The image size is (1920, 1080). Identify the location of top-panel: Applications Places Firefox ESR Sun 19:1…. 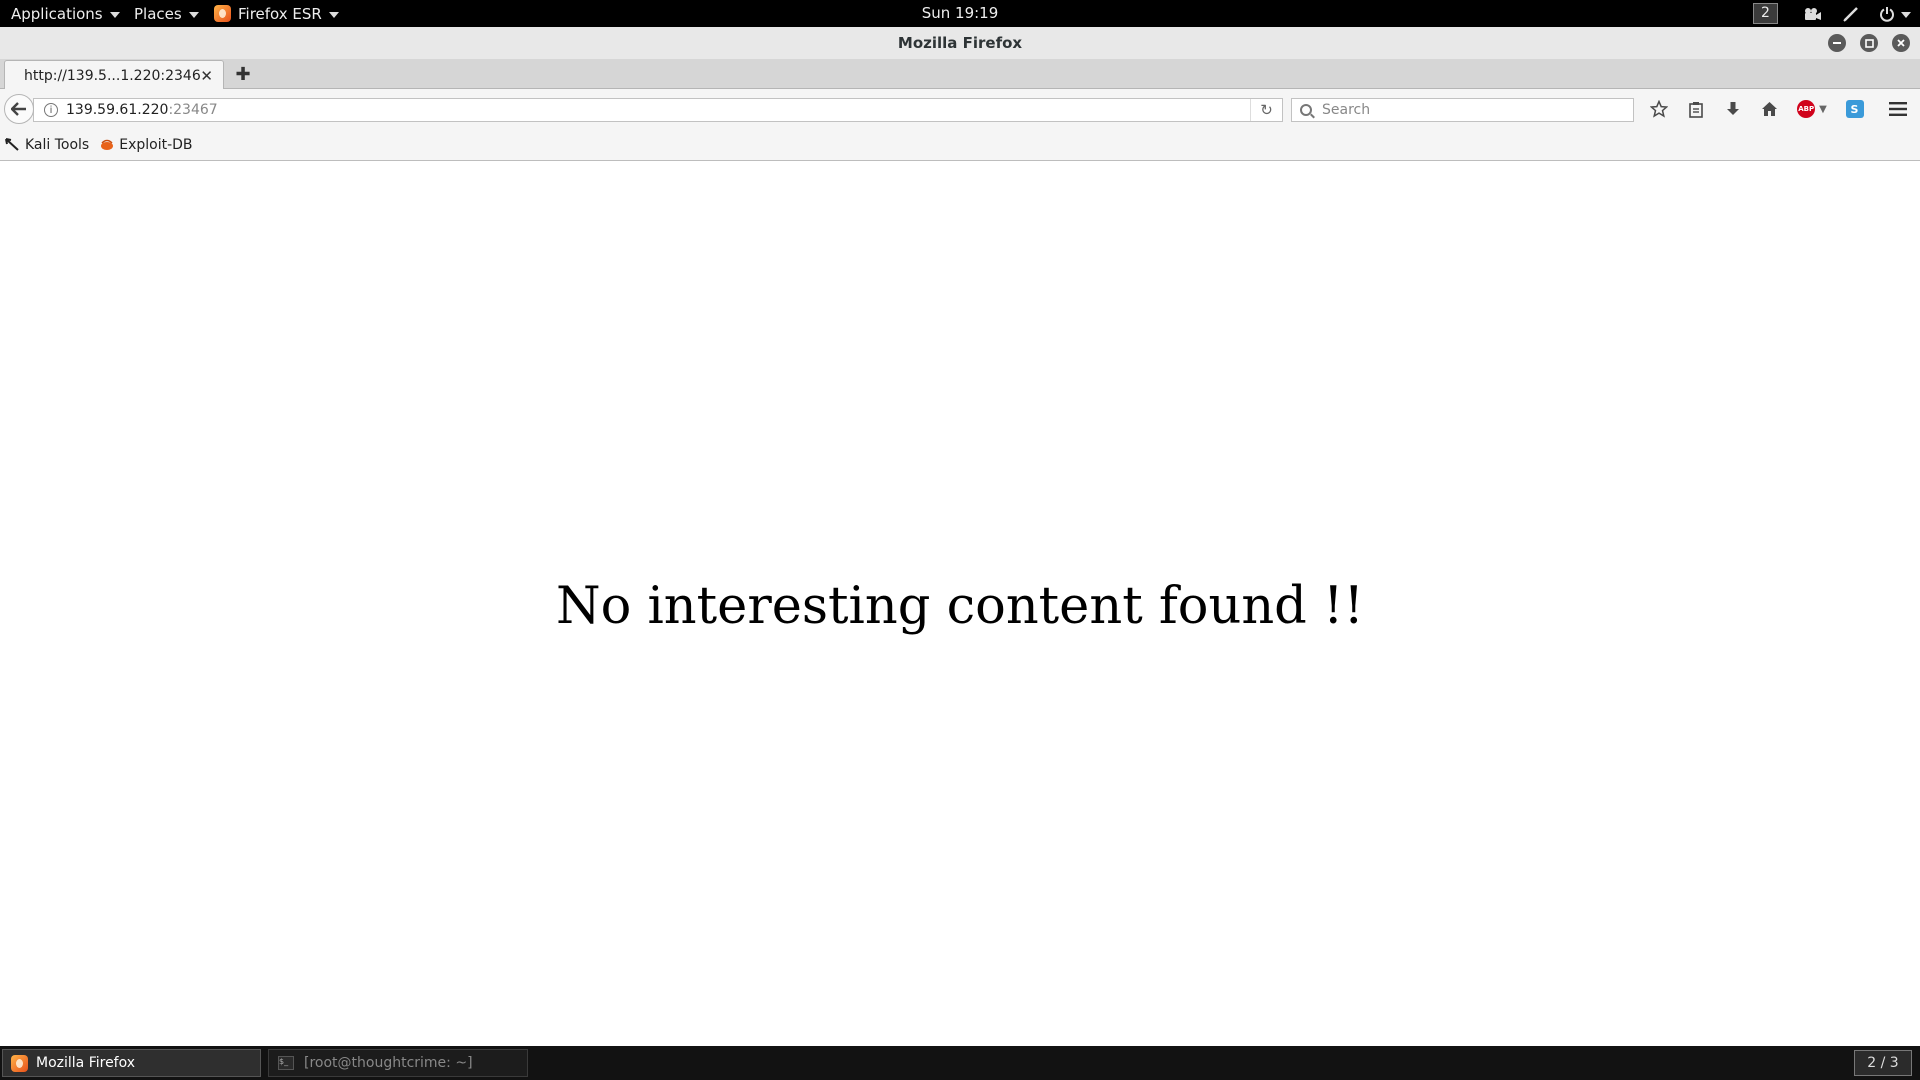
(960, 13).